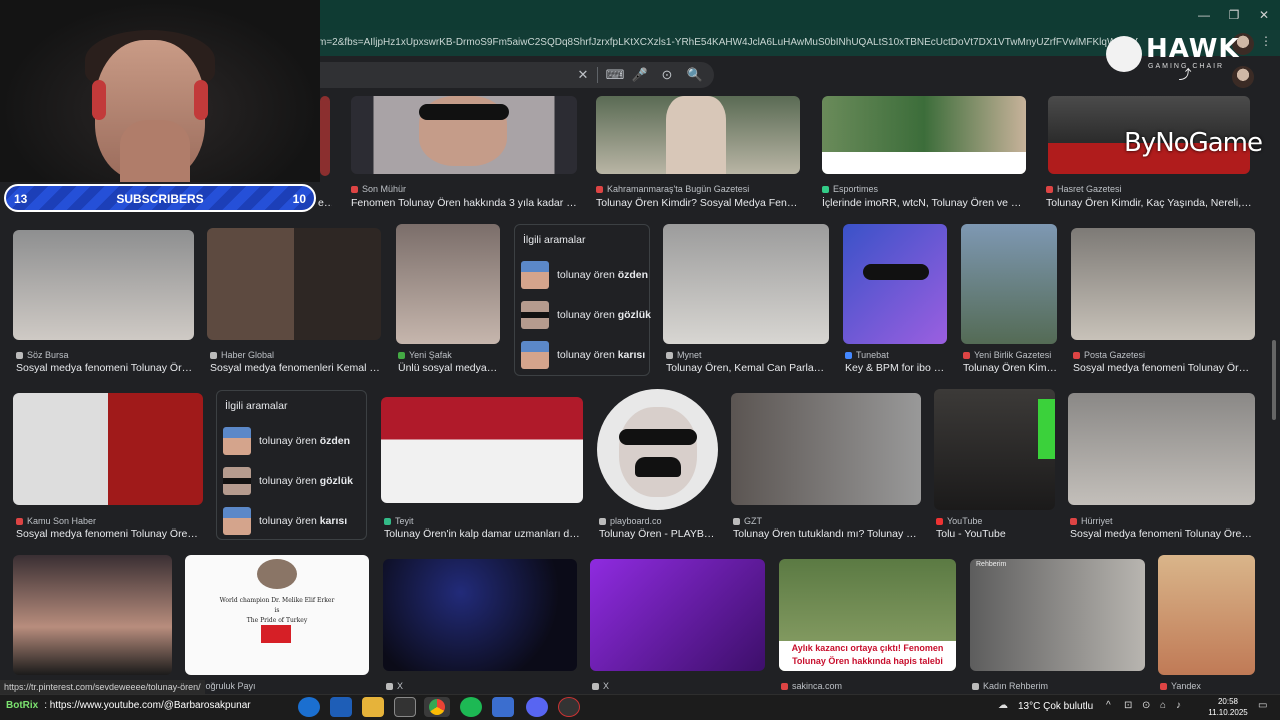 This screenshot has height=720, width=1280. Describe the element at coordinates (1055, 706) in the screenshot. I see `weather-text: 13°C Çok bulutlu` at that location.